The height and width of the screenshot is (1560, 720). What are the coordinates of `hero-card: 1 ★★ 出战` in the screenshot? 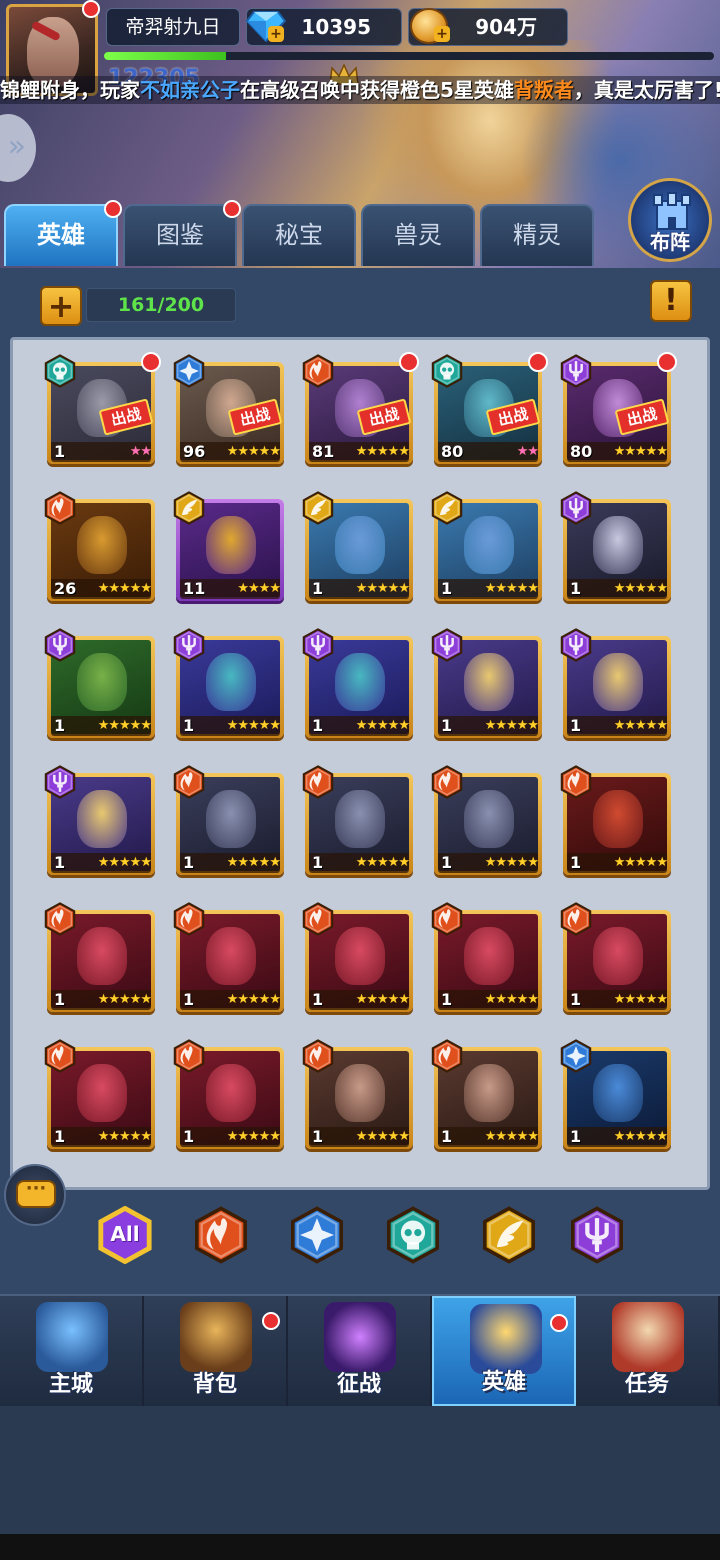 It's located at (102, 409).